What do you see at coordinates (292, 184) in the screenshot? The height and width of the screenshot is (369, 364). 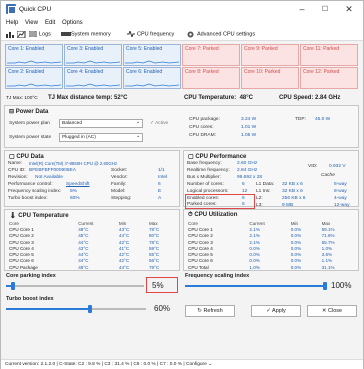 I see `cache-size: 32 KB x 6` at bounding box center [292, 184].